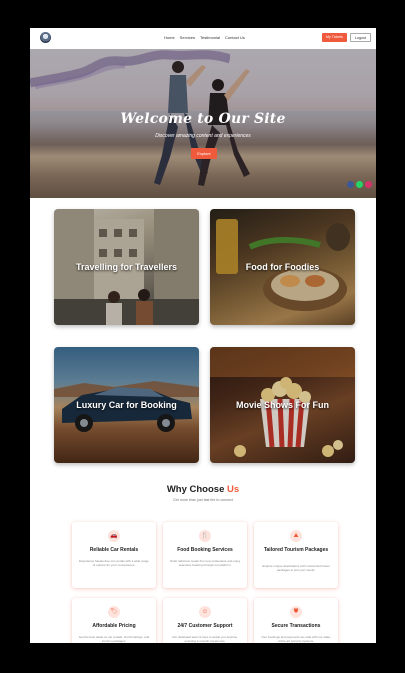 Image resolution: width=405 pixels, height=673 pixels. What do you see at coordinates (360, 37) in the screenshot?
I see `logout-button: Logout` at bounding box center [360, 37].